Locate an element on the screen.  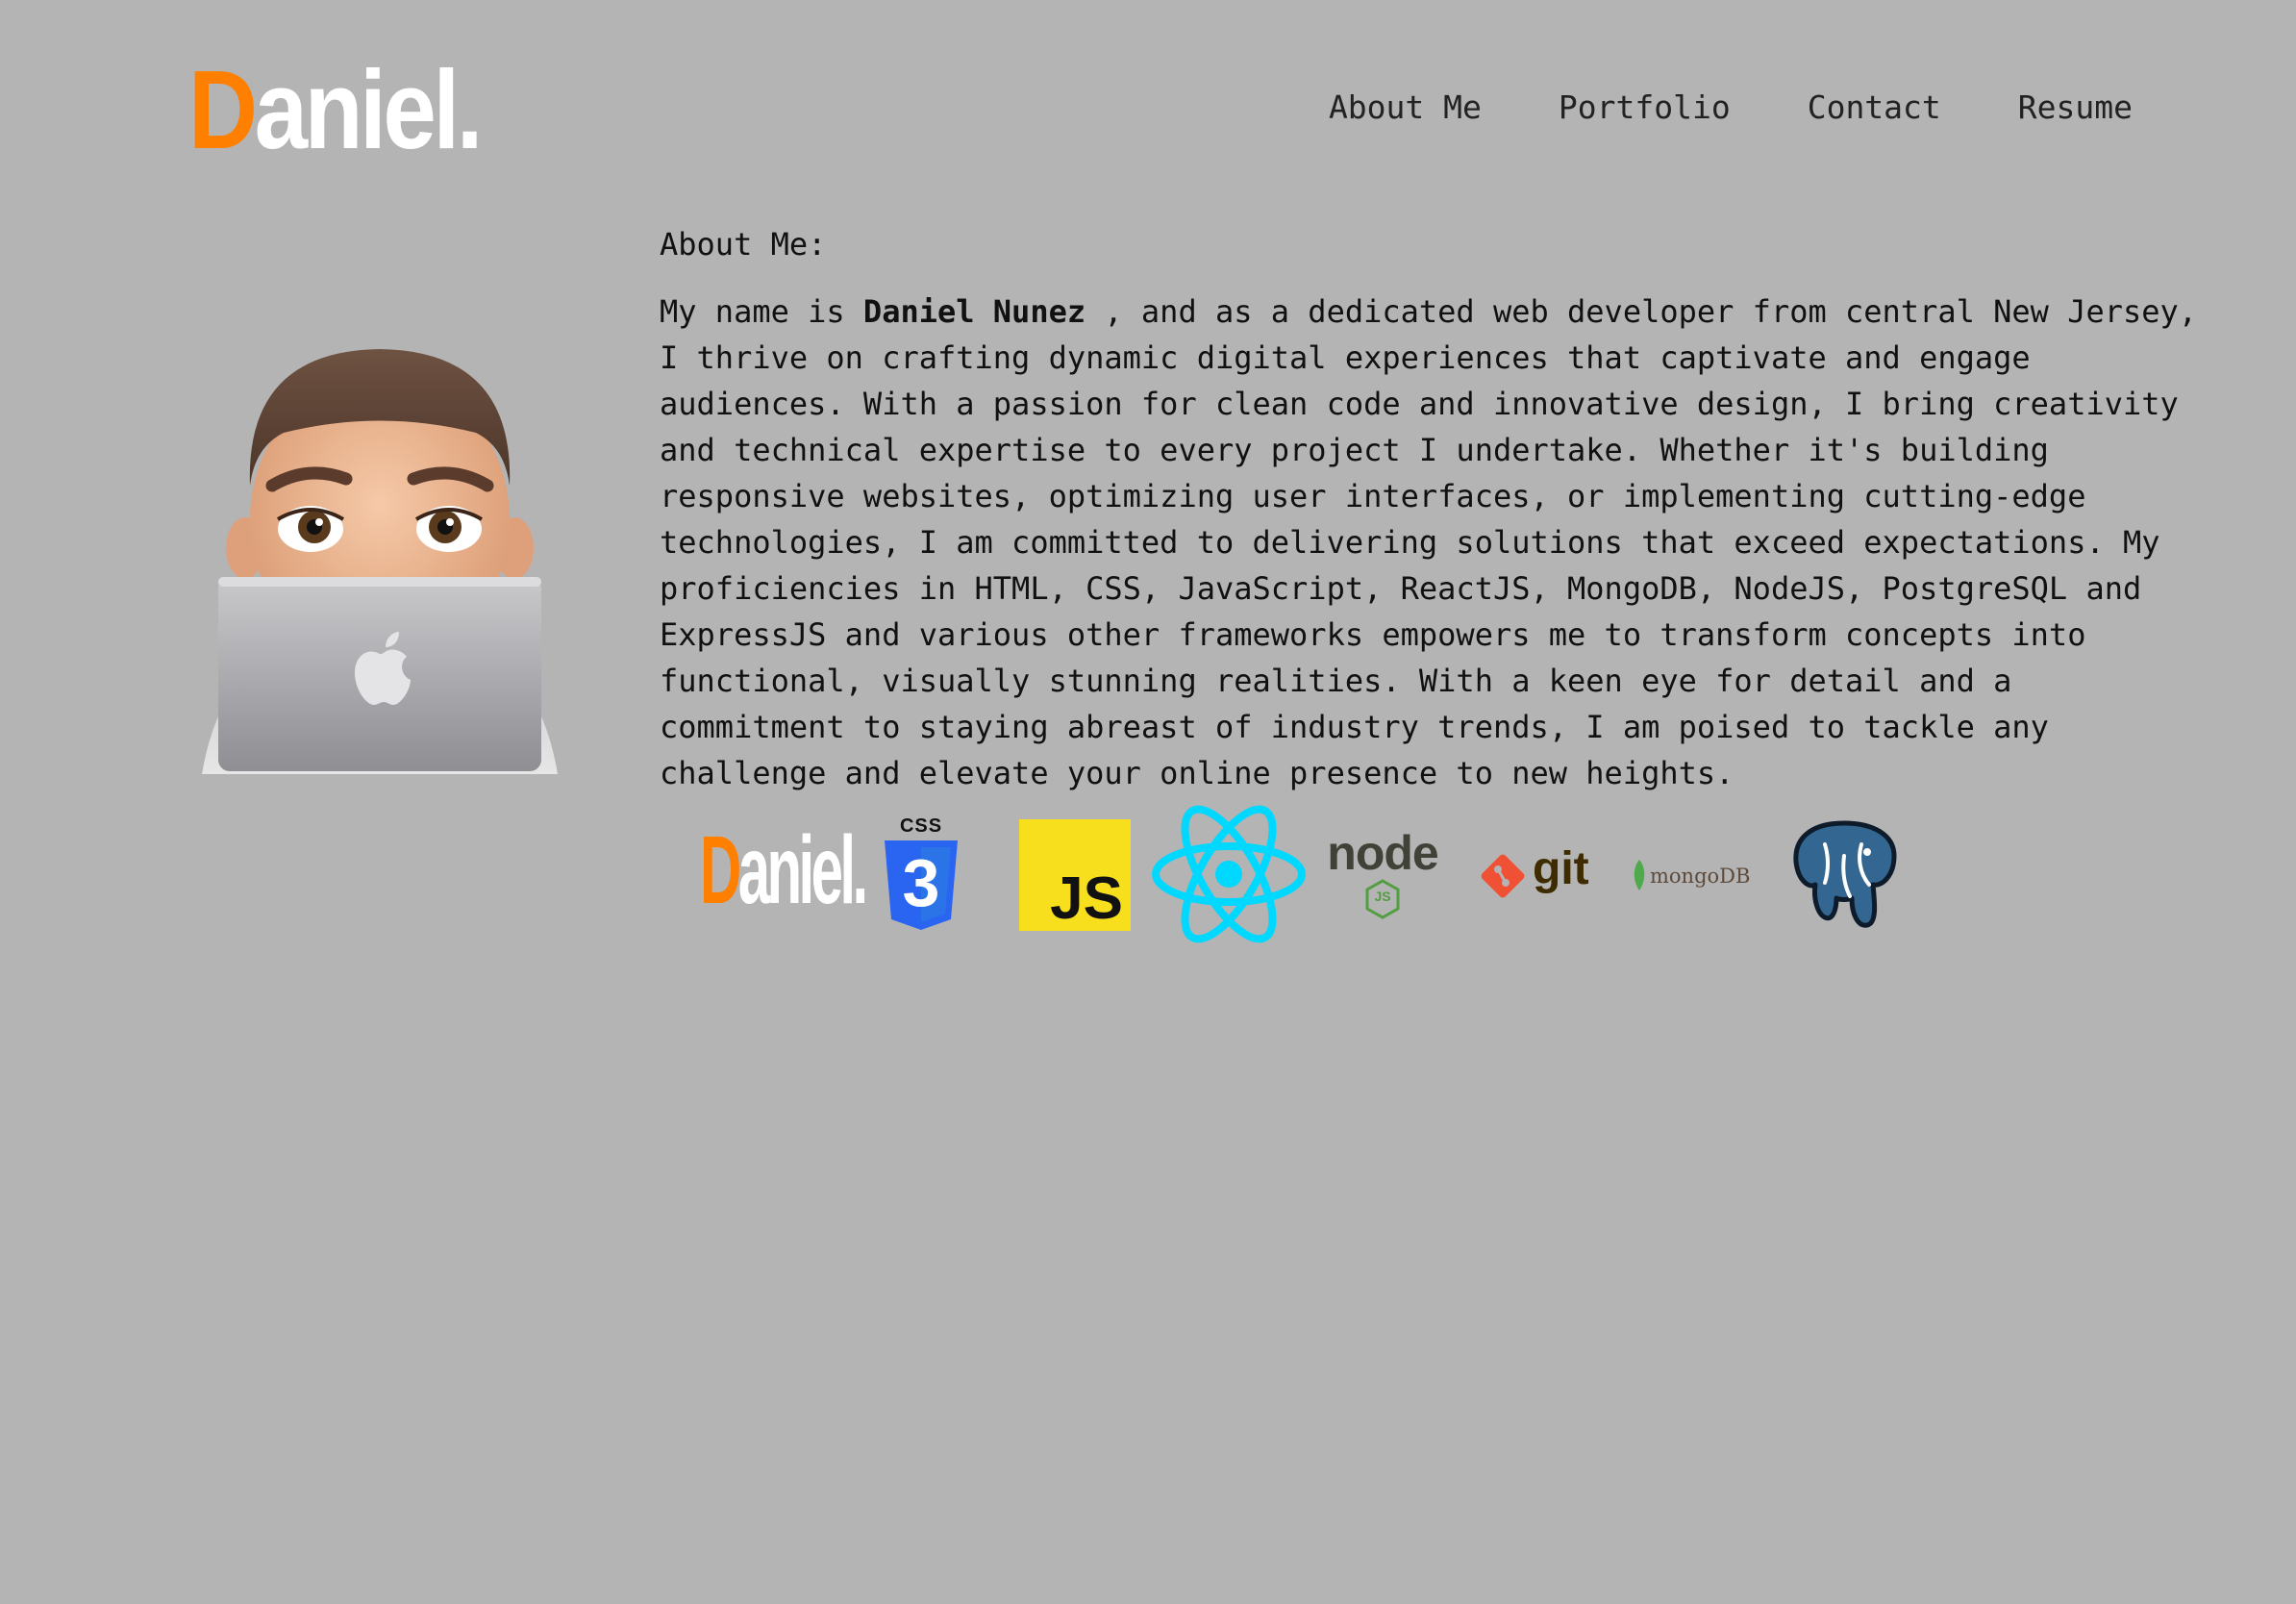
about-intro: My name is is located at coordinates (761, 311).